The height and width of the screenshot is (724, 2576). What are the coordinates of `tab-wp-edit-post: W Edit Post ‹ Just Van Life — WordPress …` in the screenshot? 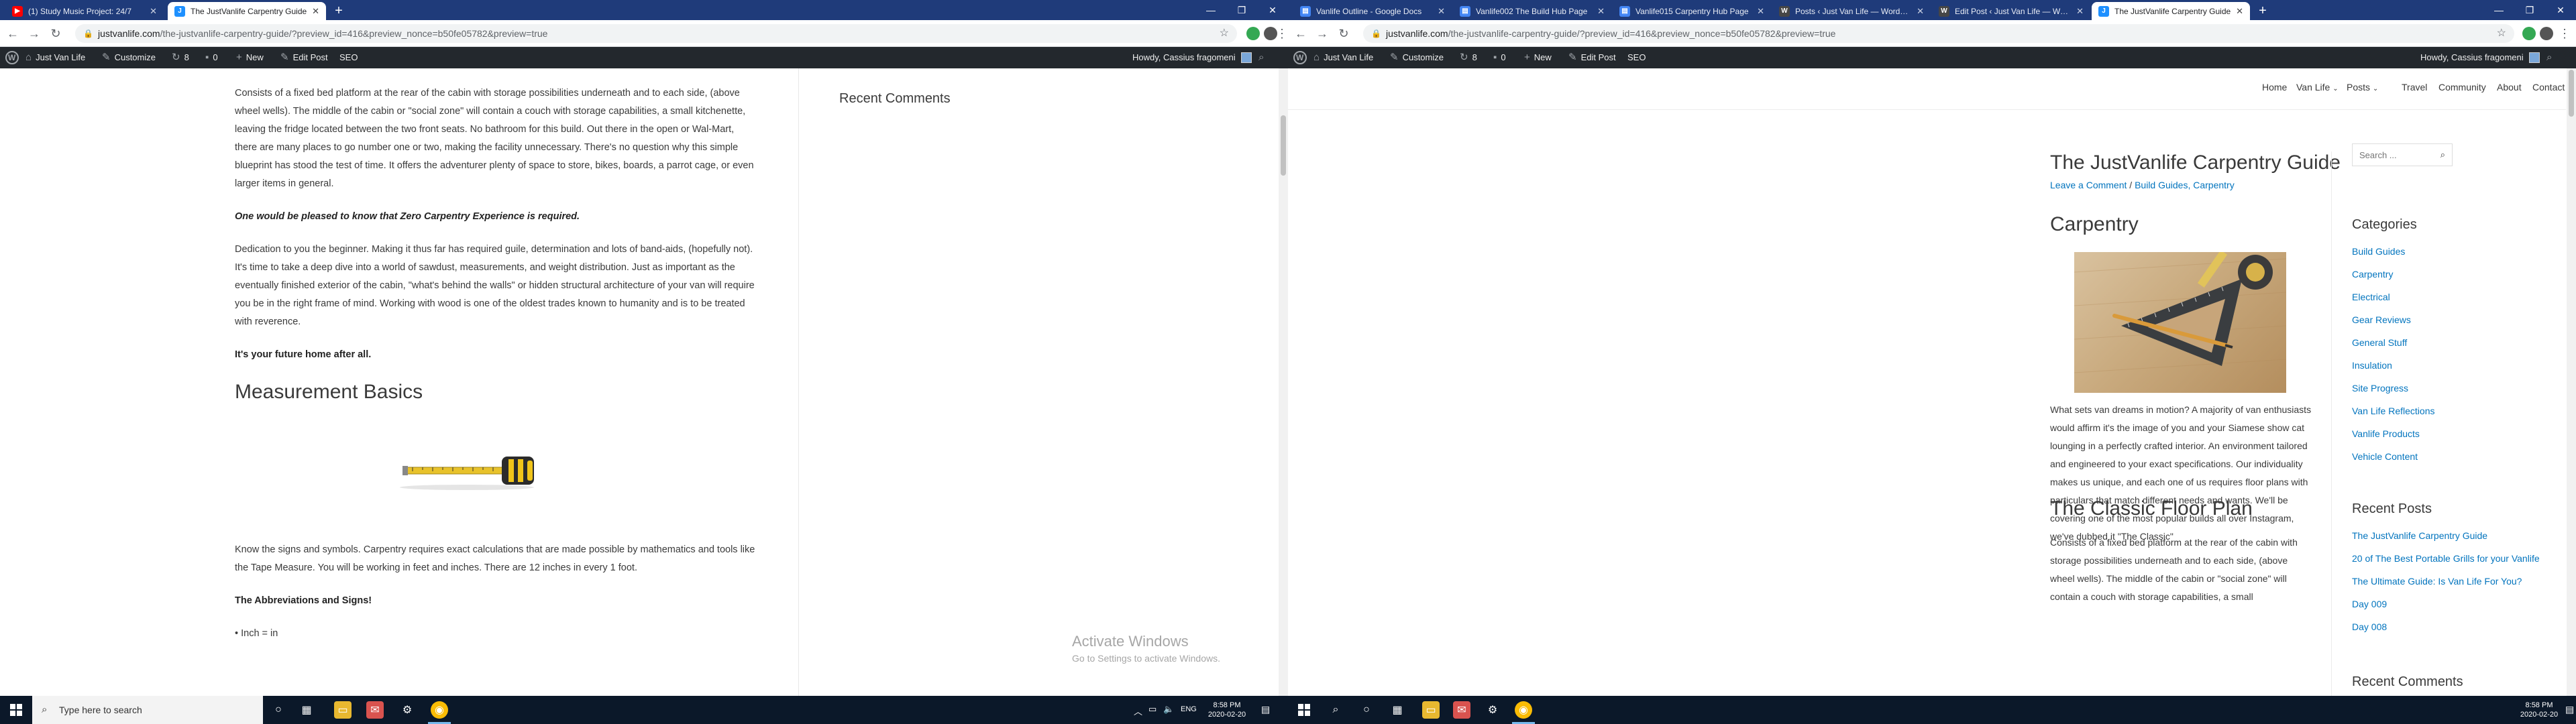 It's located at (2011, 11).